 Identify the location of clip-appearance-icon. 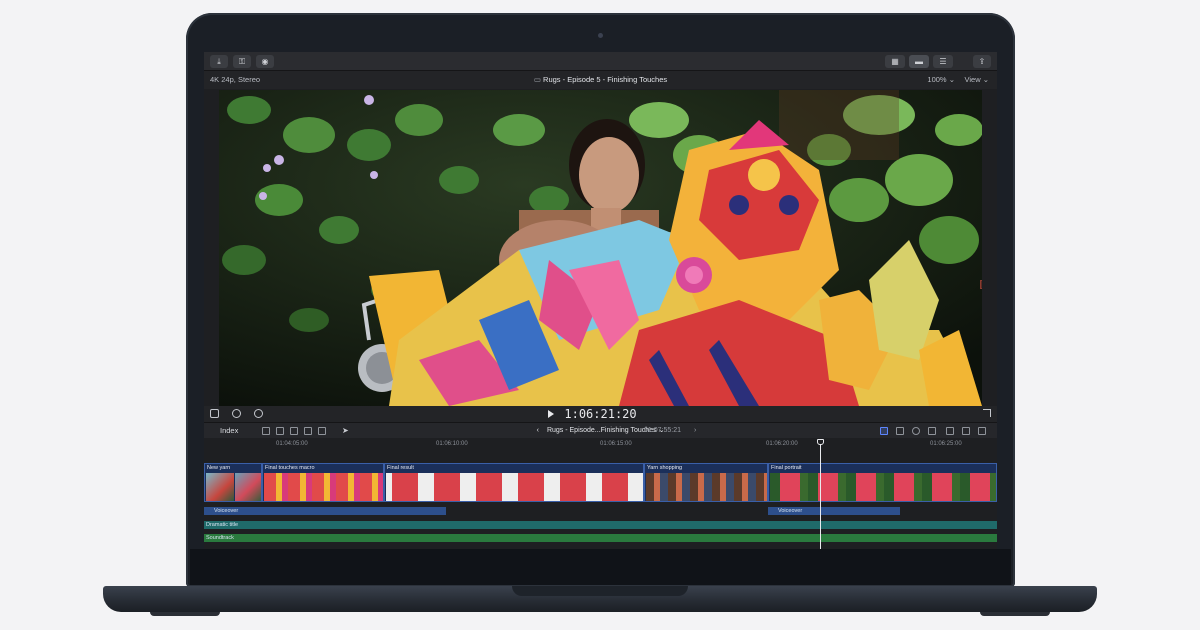
(950, 431).